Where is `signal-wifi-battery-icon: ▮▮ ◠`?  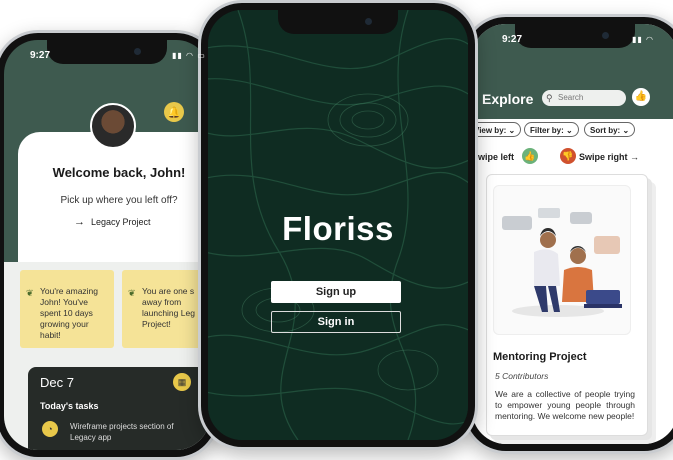
signal-wifi-battery-icon: ▮▮ ◠ is located at coordinates (643, 39).